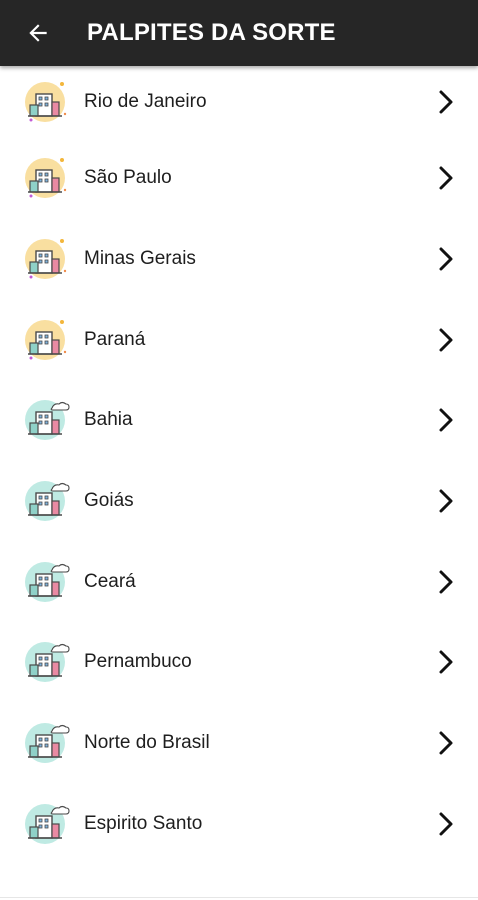 Image resolution: width=478 pixels, height=900 pixels. What do you see at coordinates (138, 662) in the screenshot?
I see `list-item-label: Pernambuco` at bounding box center [138, 662].